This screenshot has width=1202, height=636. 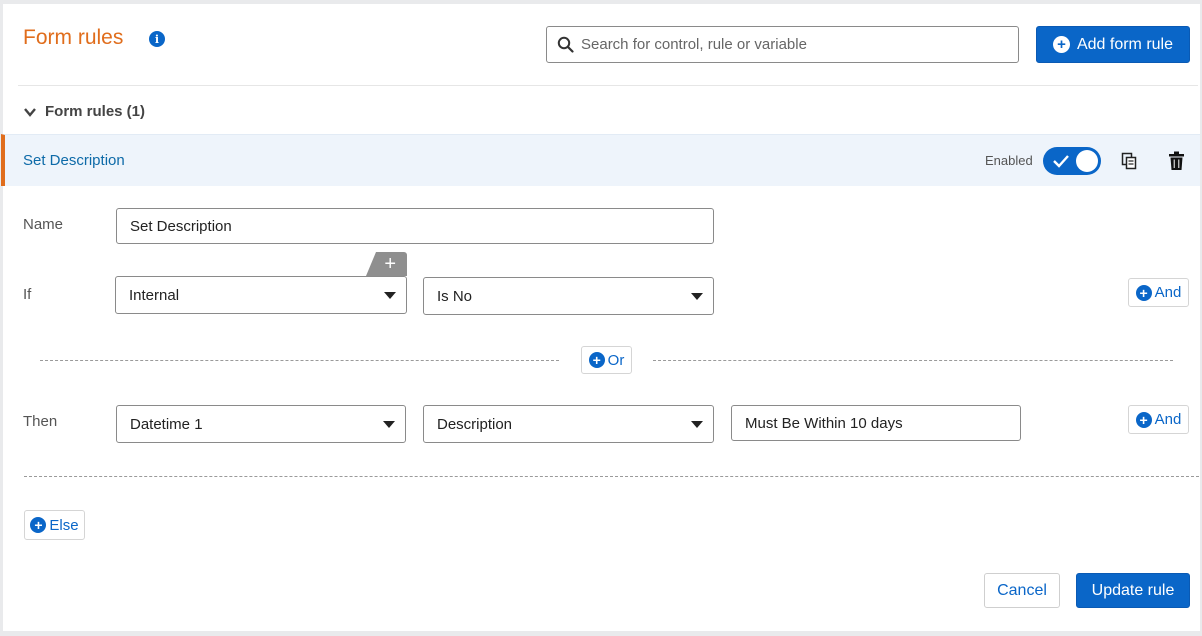 I want to click on and-action-button: + And, so click(x=1158, y=419).